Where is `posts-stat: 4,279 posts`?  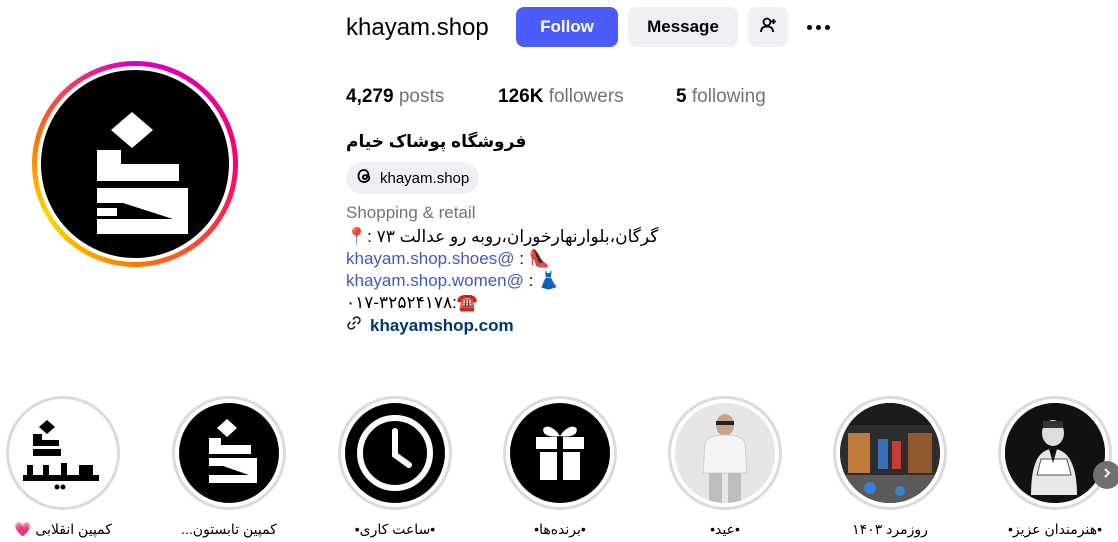
posts-stat: 4,279 posts is located at coordinates (395, 97).